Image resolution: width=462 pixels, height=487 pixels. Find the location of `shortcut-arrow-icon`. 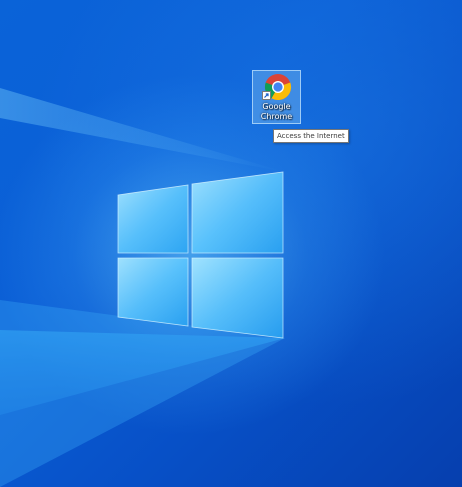

shortcut-arrow-icon is located at coordinates (266, 95).